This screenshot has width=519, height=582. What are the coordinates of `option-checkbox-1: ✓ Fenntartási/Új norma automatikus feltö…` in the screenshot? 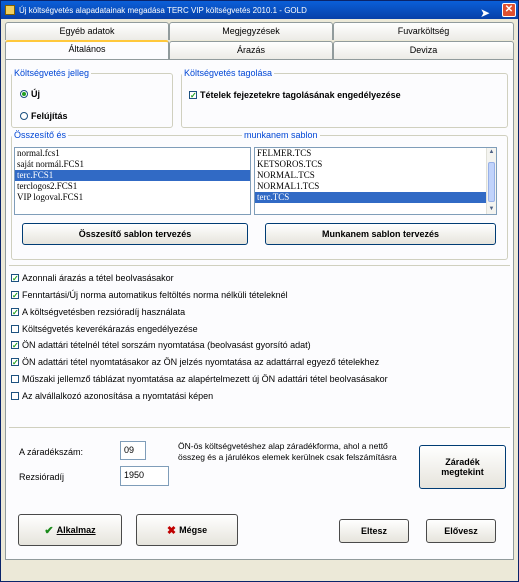 It's located at (149, 295).